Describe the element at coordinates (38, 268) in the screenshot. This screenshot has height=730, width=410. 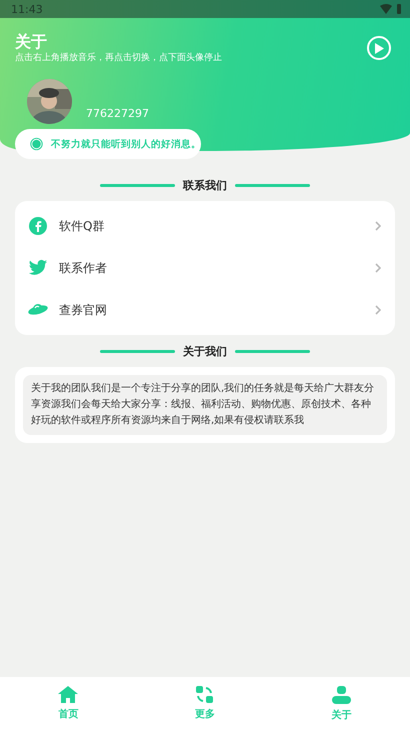
I see `bird-icon` at that location.